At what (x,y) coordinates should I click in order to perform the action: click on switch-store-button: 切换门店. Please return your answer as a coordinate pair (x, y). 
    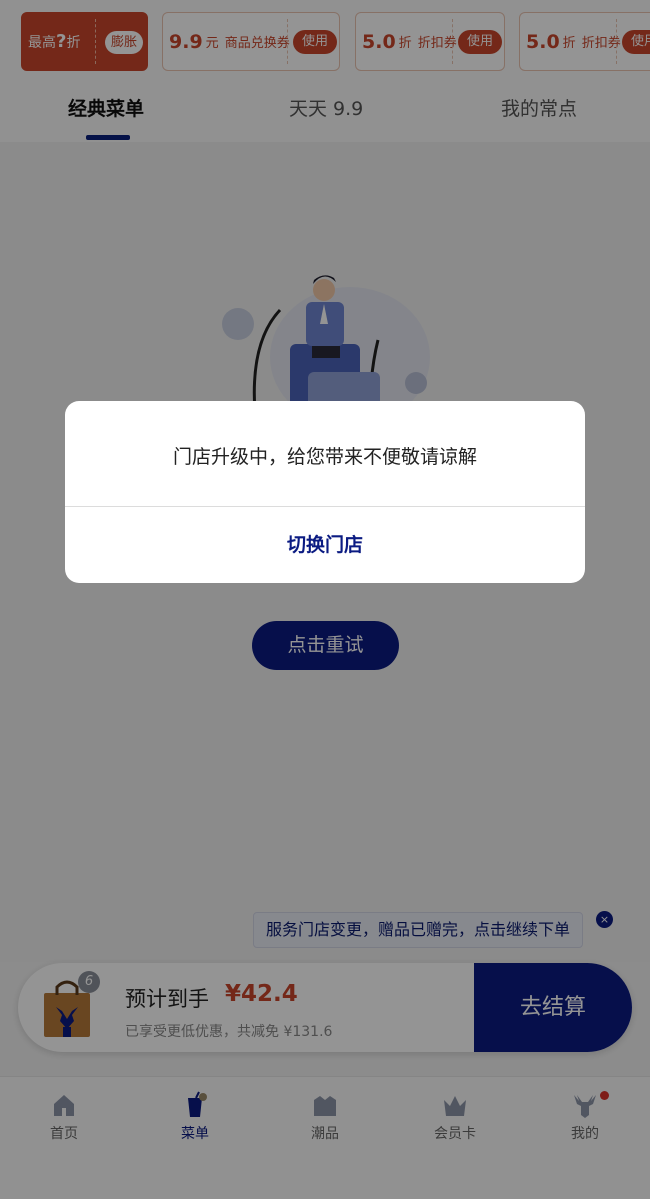
    Looking at the image, I should click on (325, 545).